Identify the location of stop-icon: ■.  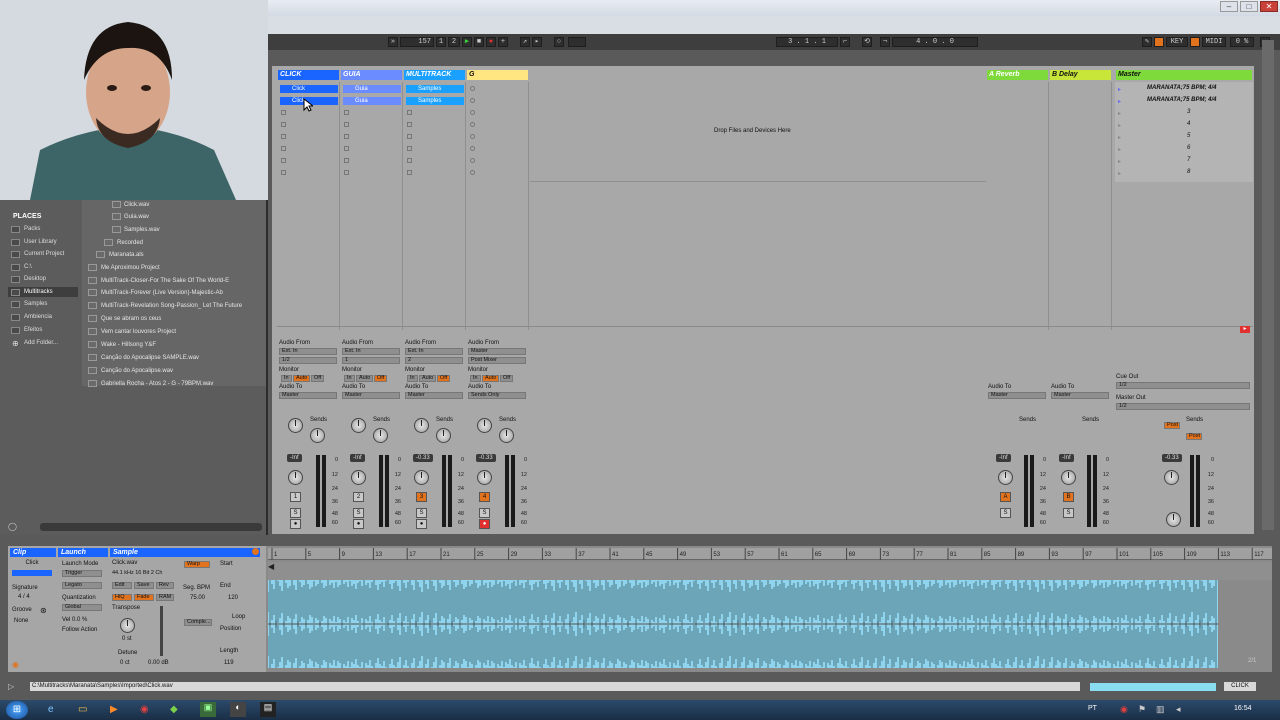
(479, 42).